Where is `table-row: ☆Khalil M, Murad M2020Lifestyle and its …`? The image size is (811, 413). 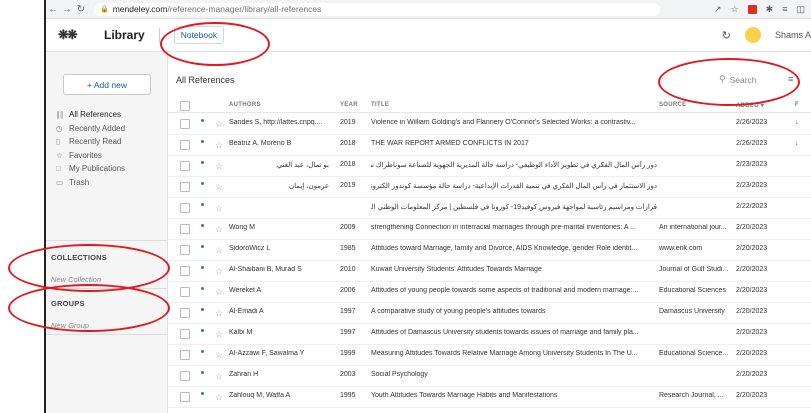
table-row: ☆Khalil M, Murad M2020Lifestyle and its … is located at coordinates (489, 410).